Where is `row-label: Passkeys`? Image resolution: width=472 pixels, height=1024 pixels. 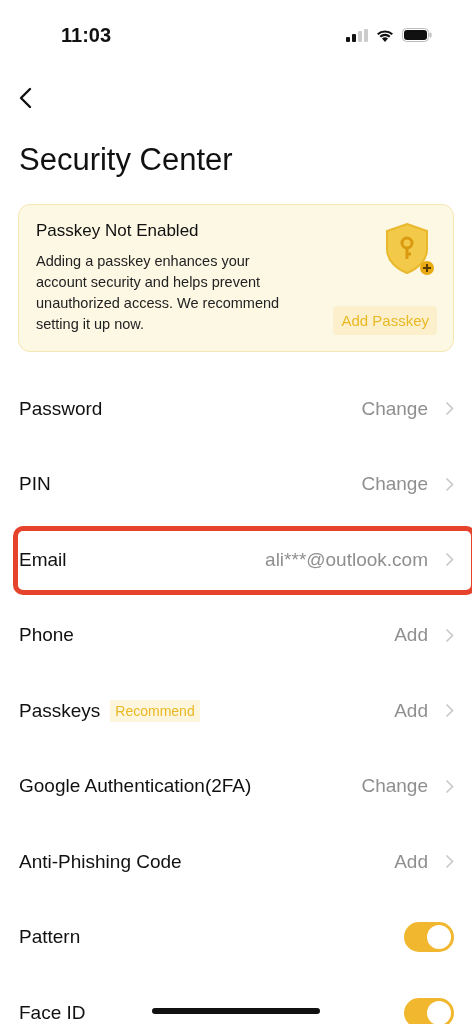
row-label: Passkeys is located at coordinates (60, 710).